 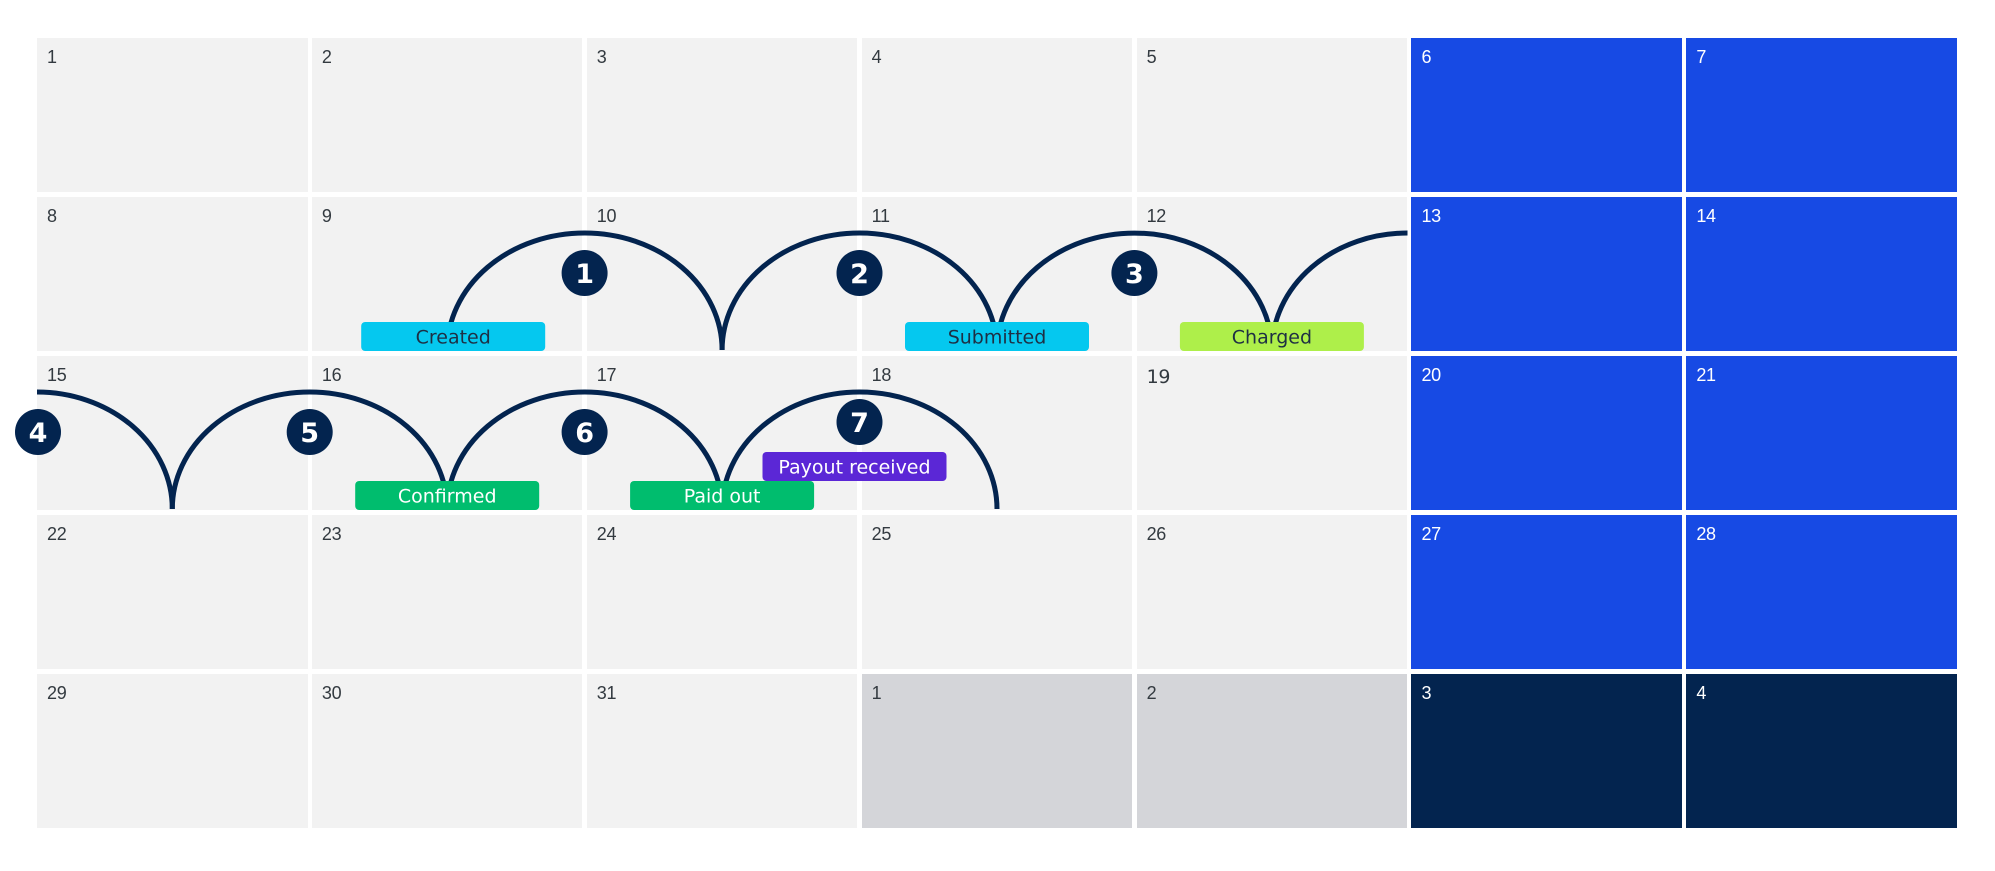 I want to click on day-number: 26, so click(x=1156, y=534).